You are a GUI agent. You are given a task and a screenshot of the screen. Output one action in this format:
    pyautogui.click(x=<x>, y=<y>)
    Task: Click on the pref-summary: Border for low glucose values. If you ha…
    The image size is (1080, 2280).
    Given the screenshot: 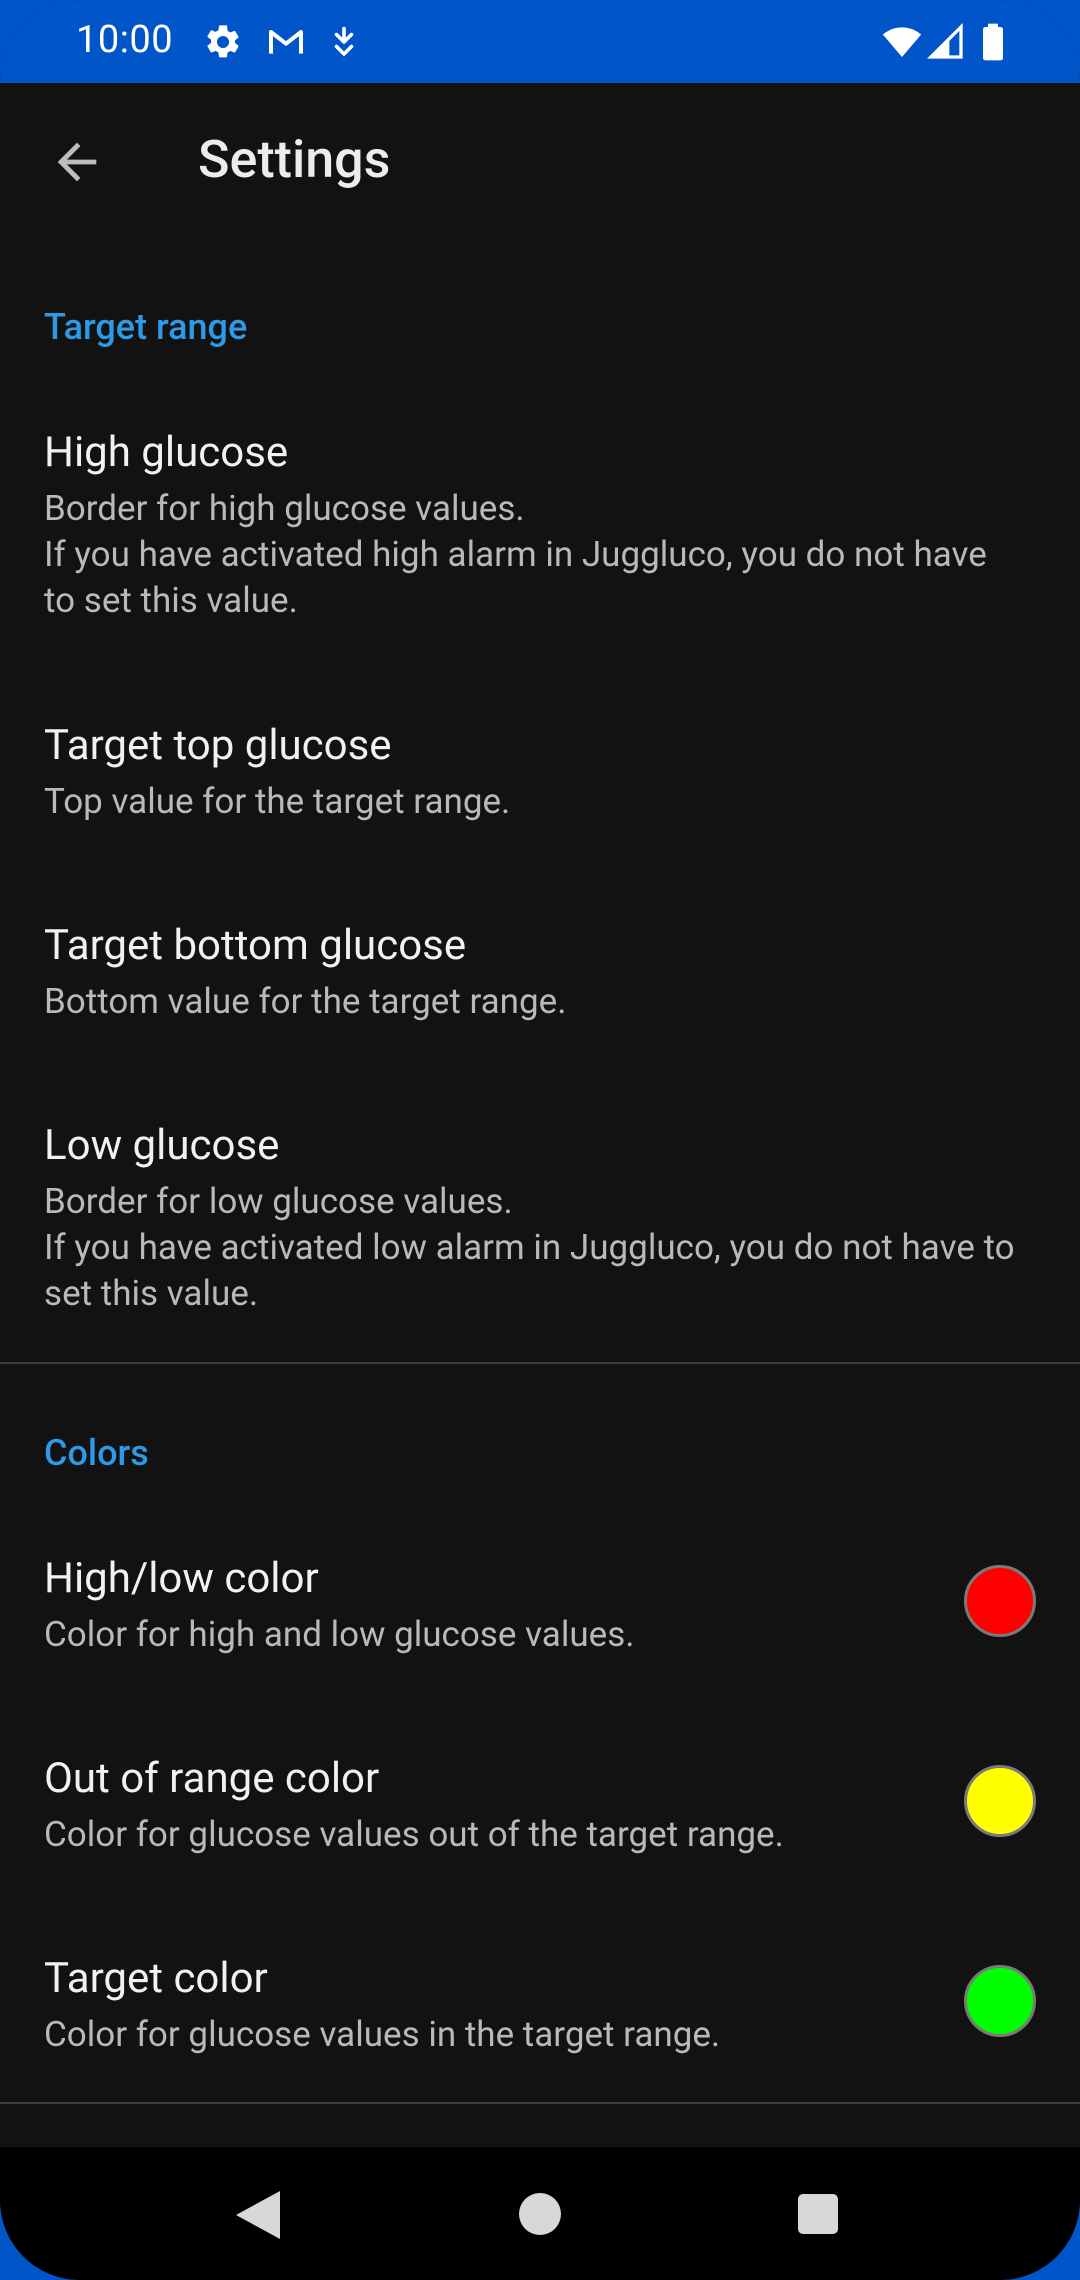 What is the action you would take?
    pyautogui.click(x=529, y=1247)
    